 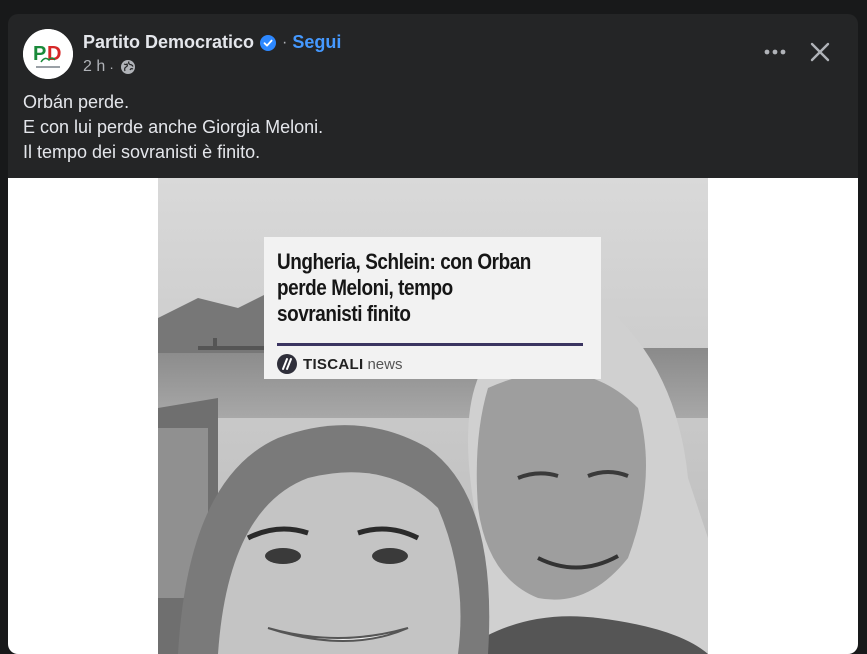 I want to click on headline-divider, so click(x=430, y=344).